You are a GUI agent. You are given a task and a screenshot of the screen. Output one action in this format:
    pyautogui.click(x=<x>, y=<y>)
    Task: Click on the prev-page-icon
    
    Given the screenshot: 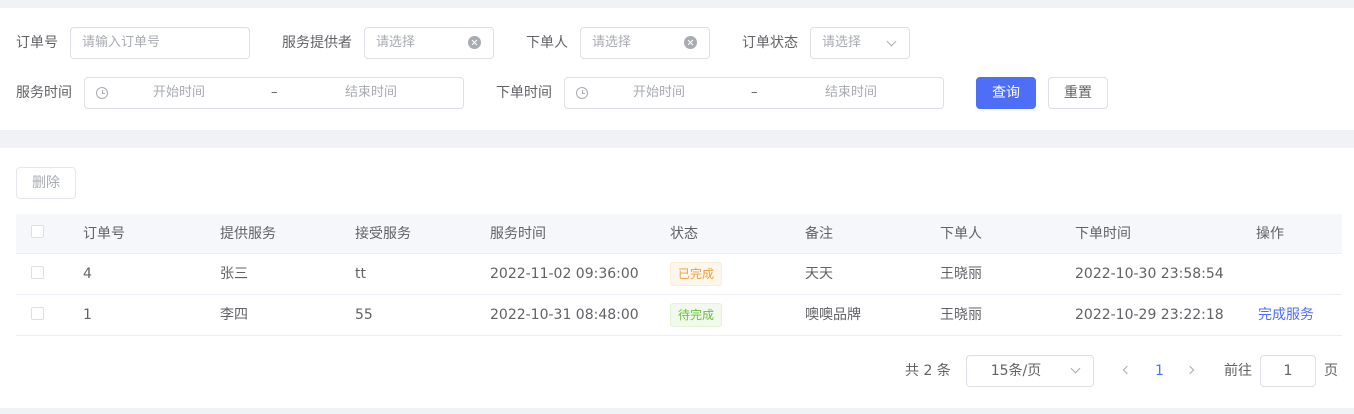 What is the action you would take?
    pyautogui.click(x=1127, y=370)
    